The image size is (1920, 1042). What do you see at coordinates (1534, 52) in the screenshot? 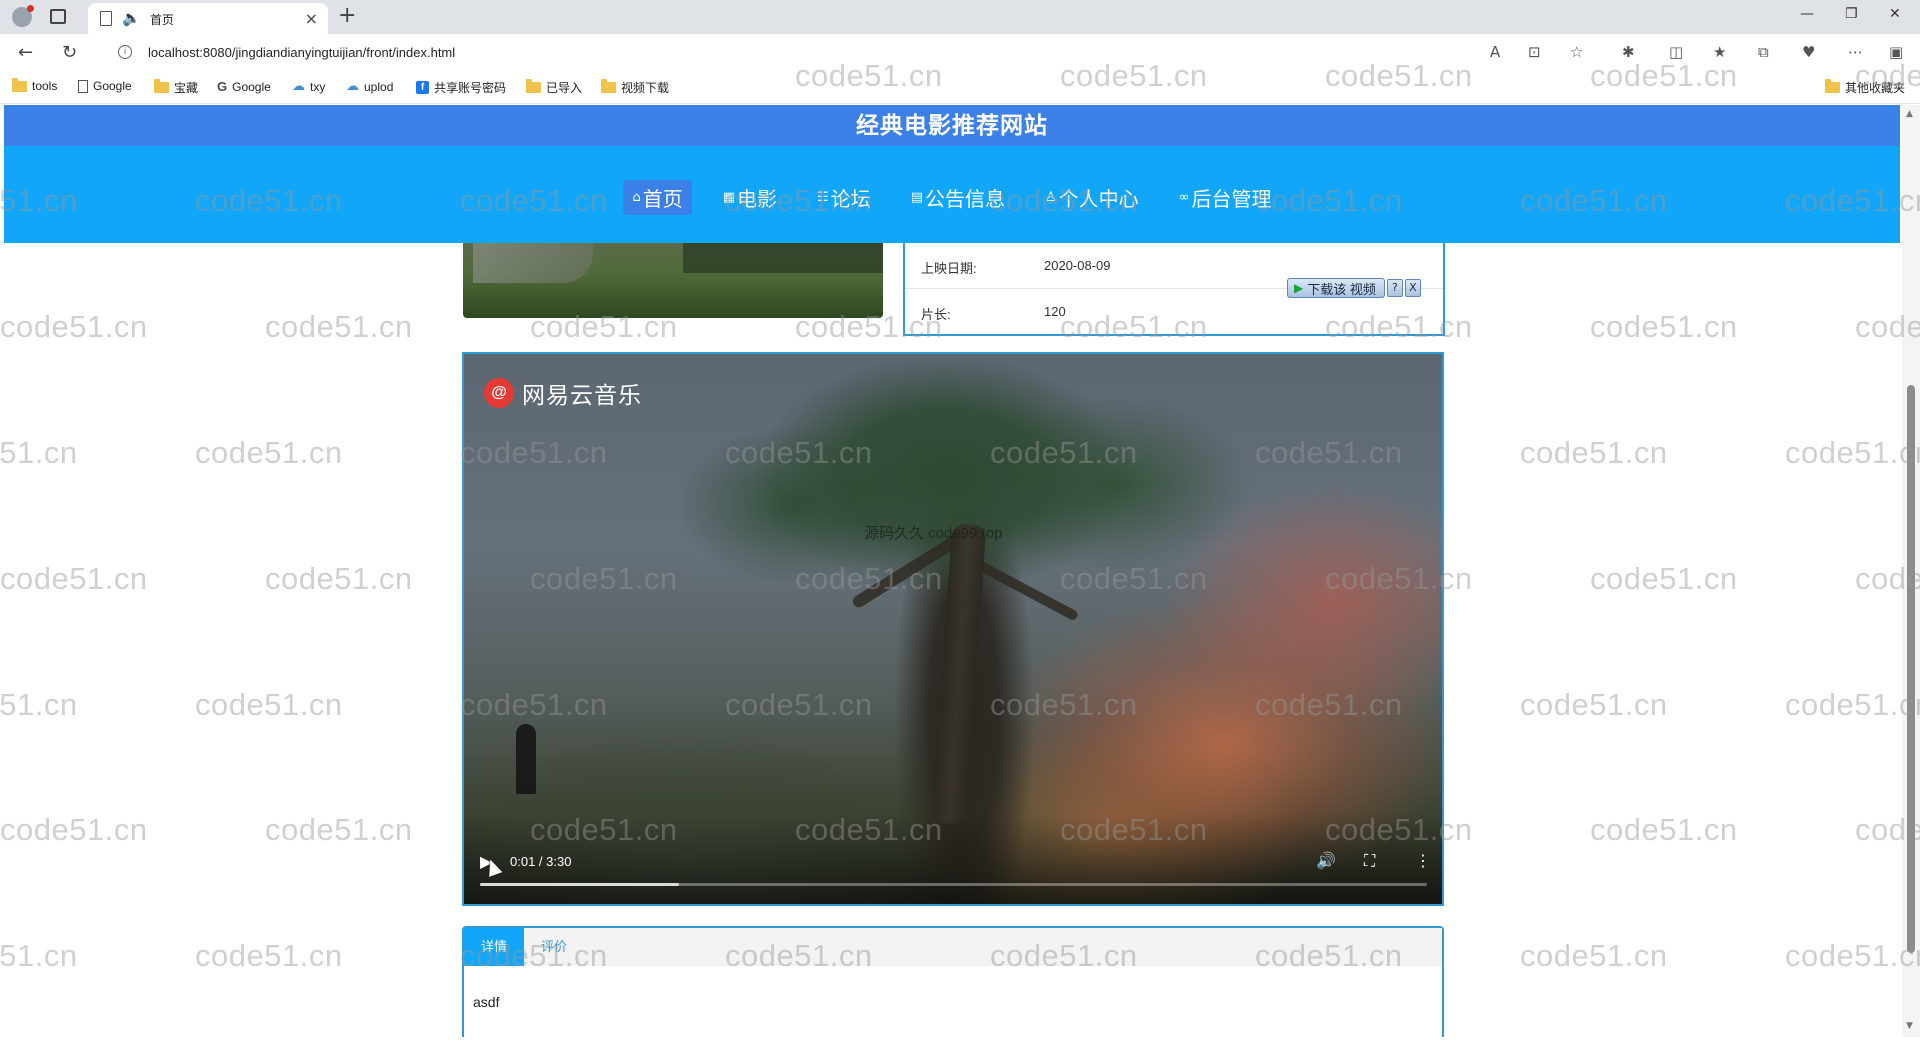
I see `media-icon: ⊡` at bounding box center [1534, 52].